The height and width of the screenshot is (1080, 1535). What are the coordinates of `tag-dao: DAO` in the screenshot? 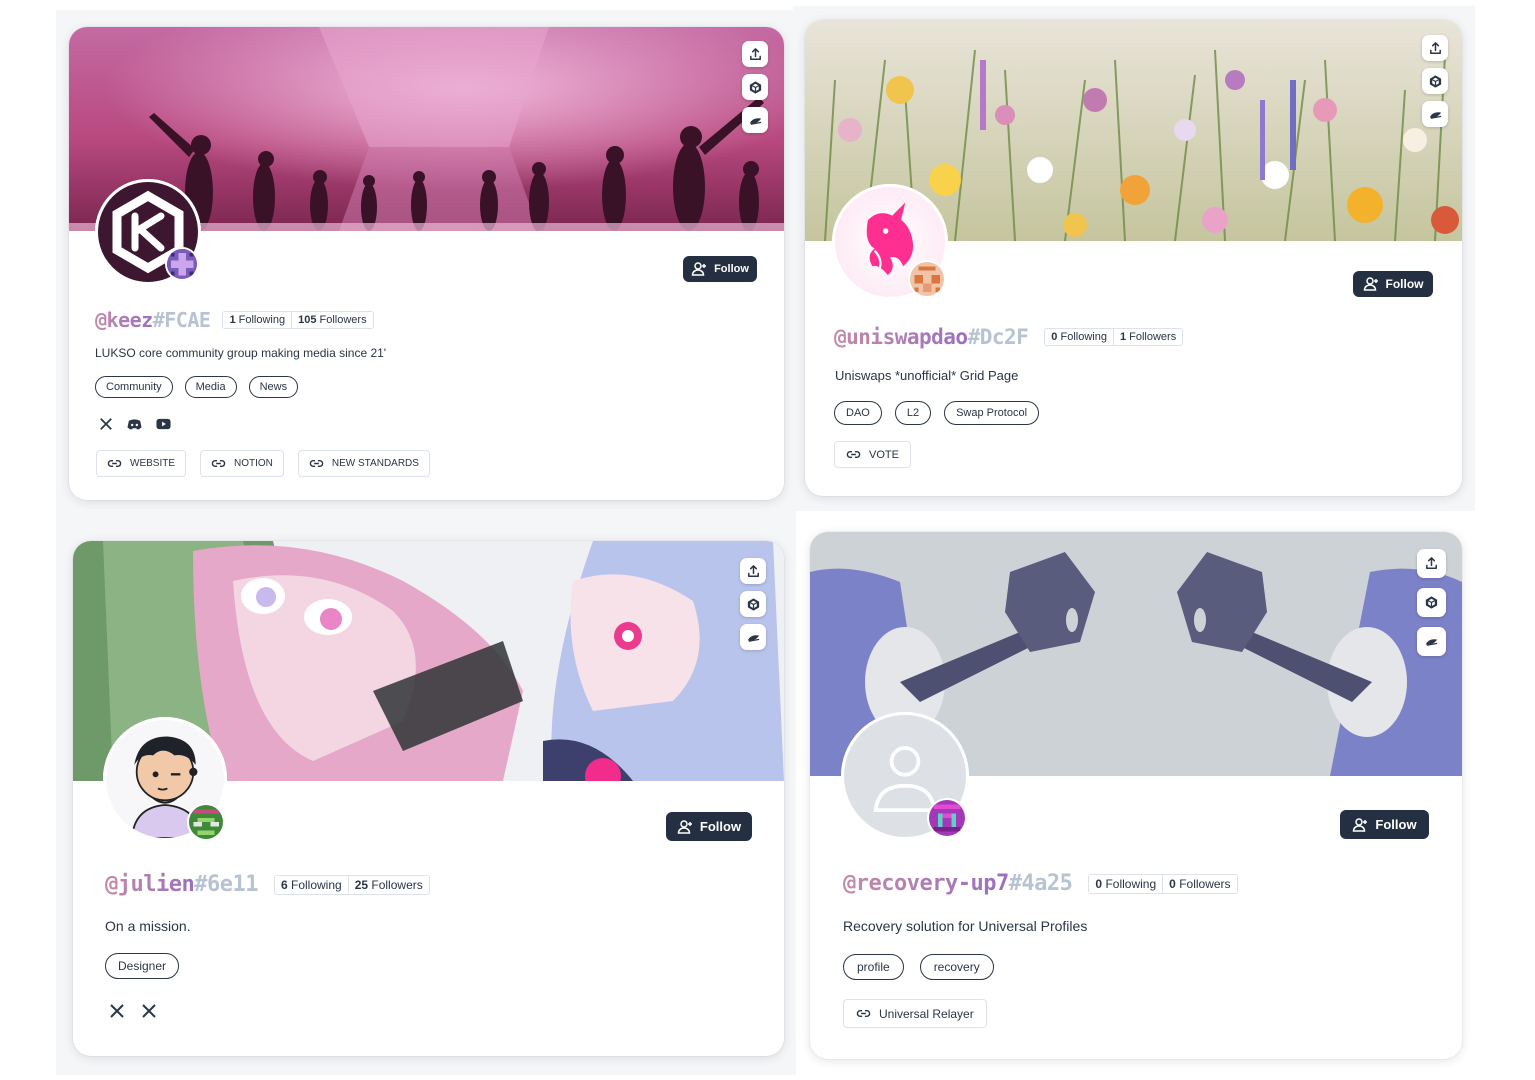 It's located at (858, 413).